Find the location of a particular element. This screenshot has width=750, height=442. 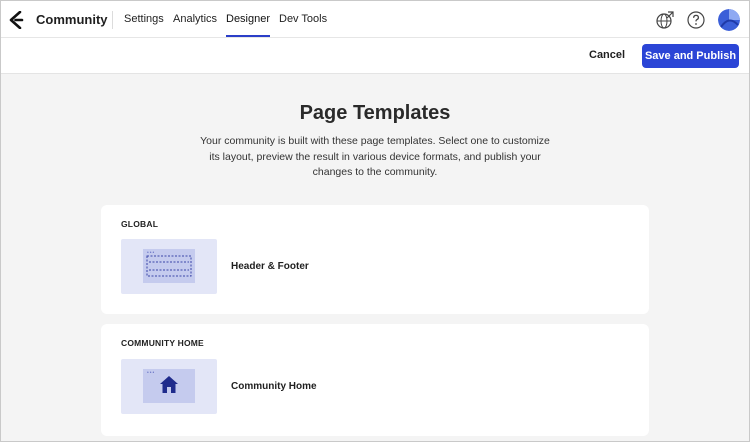

help-icon is located at coordinates (696, 20).